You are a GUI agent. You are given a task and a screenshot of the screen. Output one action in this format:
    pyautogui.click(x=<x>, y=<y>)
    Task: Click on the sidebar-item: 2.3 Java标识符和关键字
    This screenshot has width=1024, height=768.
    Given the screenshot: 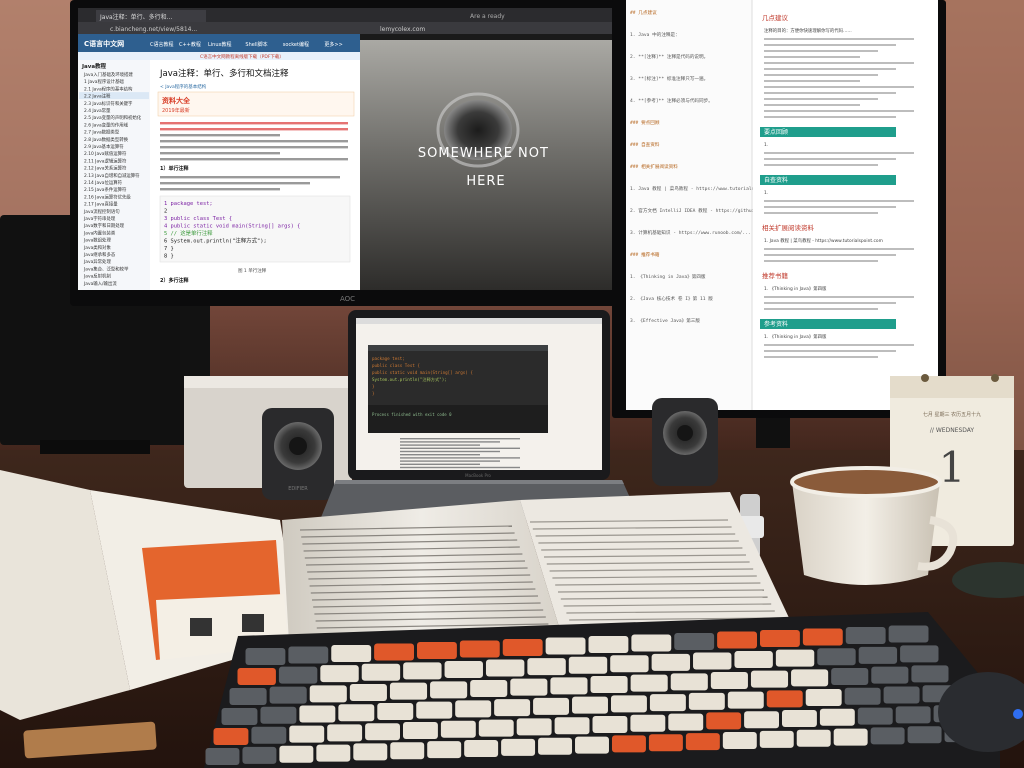 What is the action you would take?
    pyautogui.click(x=108, y=103)
    